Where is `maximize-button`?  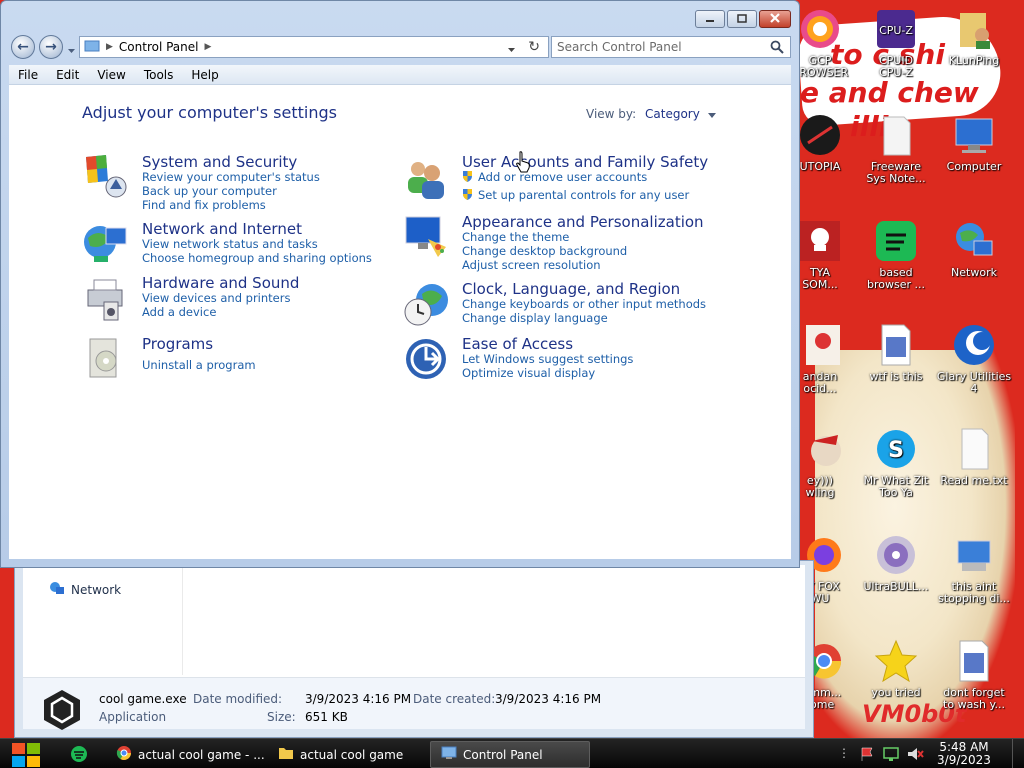
maximize-button is located at coordinates (742, 19).